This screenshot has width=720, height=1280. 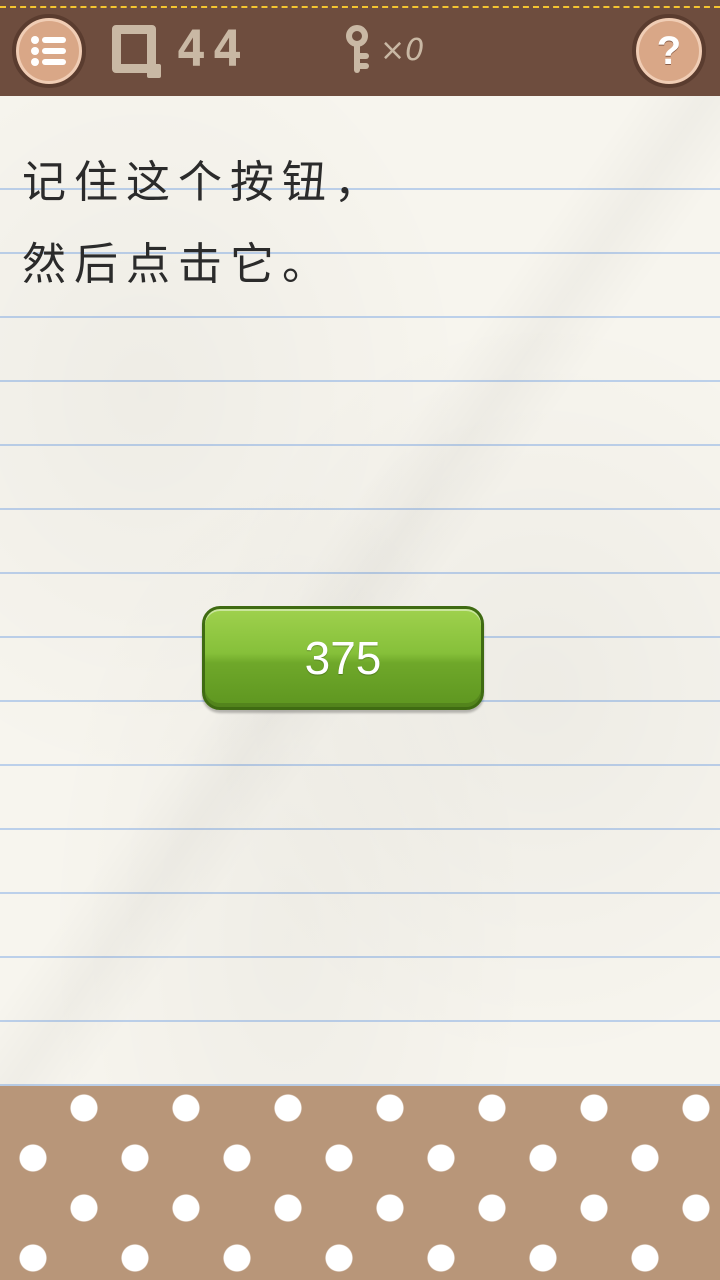 I want to click on question-line-1: 记住这个按钮，, so click(x=204, y=182).